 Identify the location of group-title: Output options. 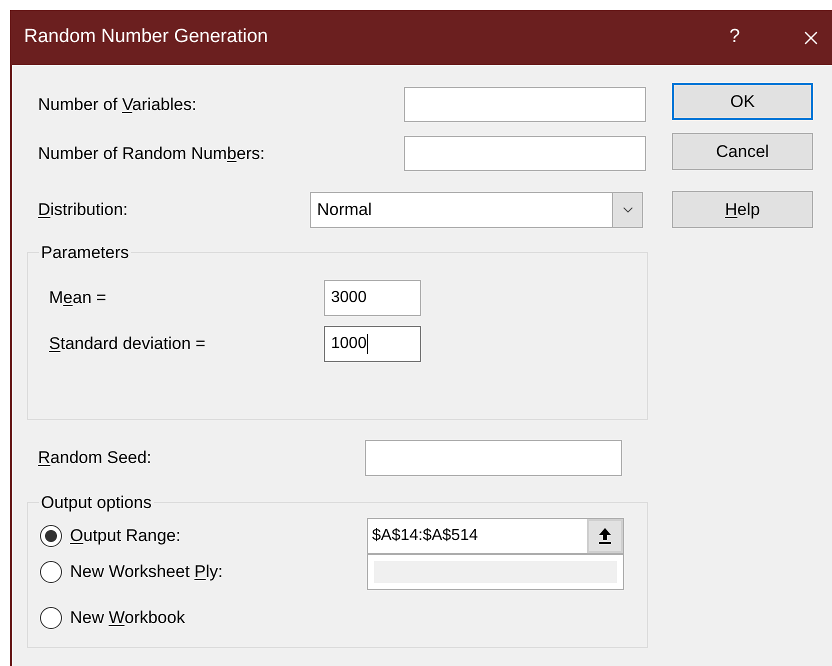
(96, 503).